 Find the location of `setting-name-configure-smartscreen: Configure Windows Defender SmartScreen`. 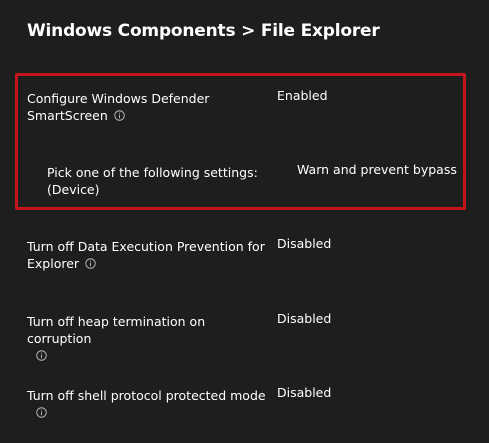

setting-name-configure-smartscreen: Configure Windows Defender SmartScreen is located at coordinates (147, 107).